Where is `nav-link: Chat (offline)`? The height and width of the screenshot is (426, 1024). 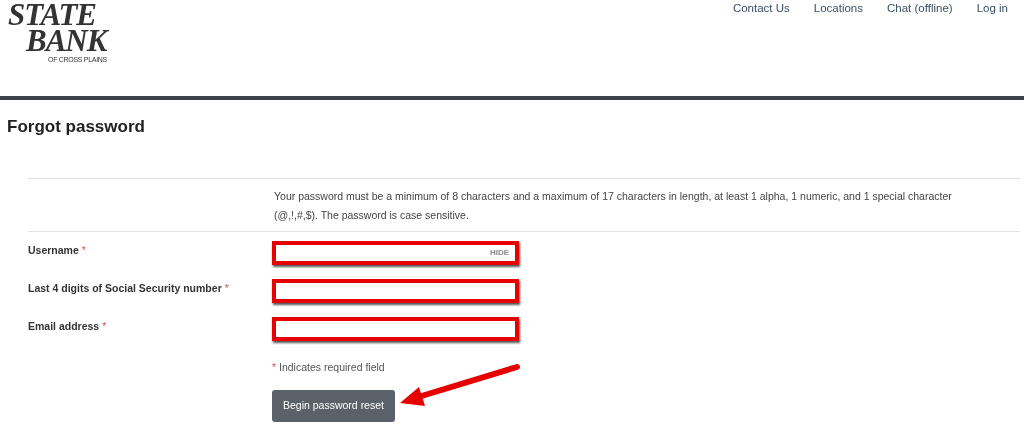
nav-link: Chat (offline) is located at coordinates (920, 10).